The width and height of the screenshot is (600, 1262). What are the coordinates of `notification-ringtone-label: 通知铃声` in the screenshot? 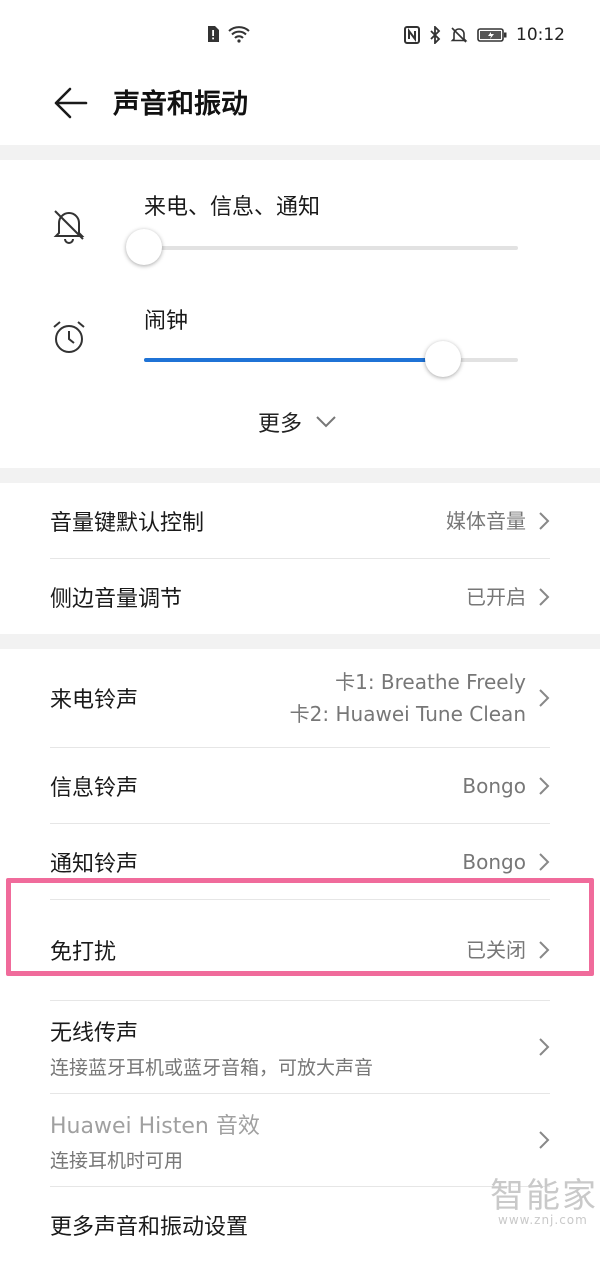 It's located at (94, 864).